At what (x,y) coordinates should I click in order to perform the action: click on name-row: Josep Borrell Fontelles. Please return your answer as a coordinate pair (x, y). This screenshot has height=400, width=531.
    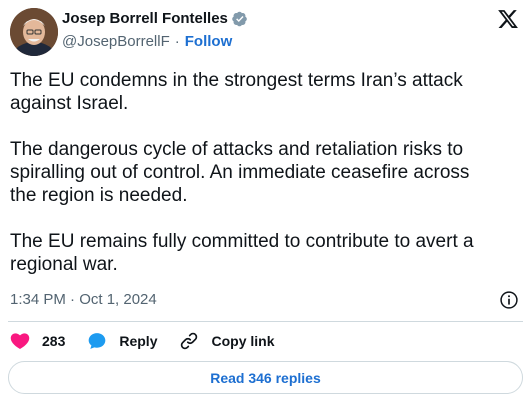
    Looking at the image, I should click on (155, 19).